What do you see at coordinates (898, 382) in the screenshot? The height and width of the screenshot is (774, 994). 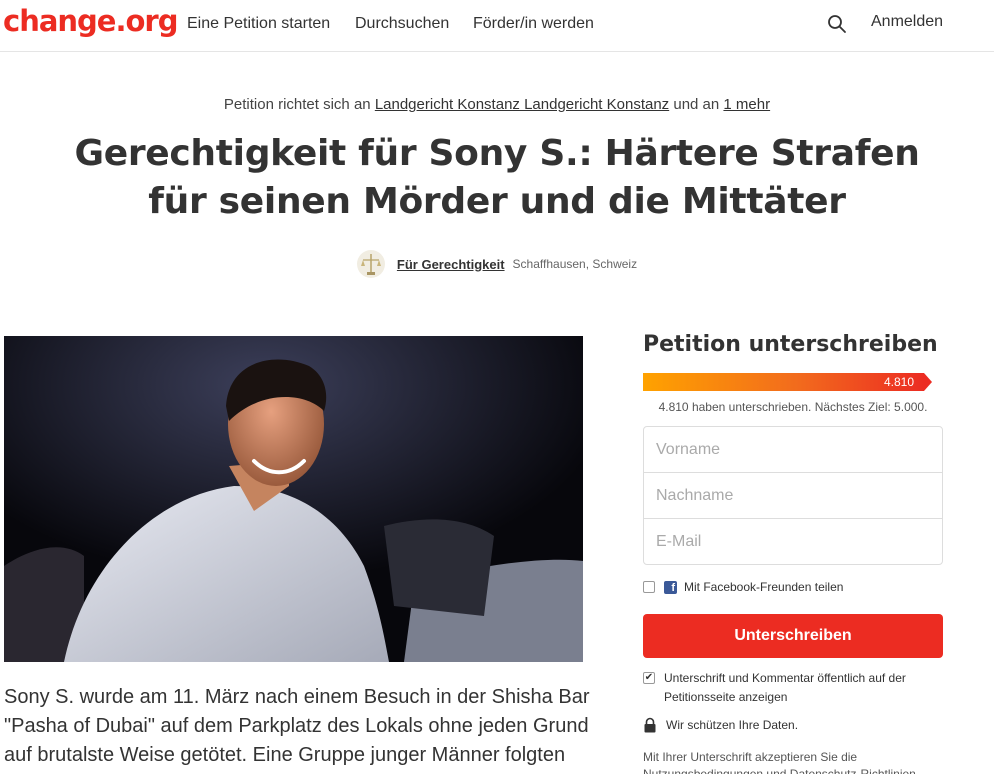 I see `progress-count: 4.810` at bounding box center [898, 382].